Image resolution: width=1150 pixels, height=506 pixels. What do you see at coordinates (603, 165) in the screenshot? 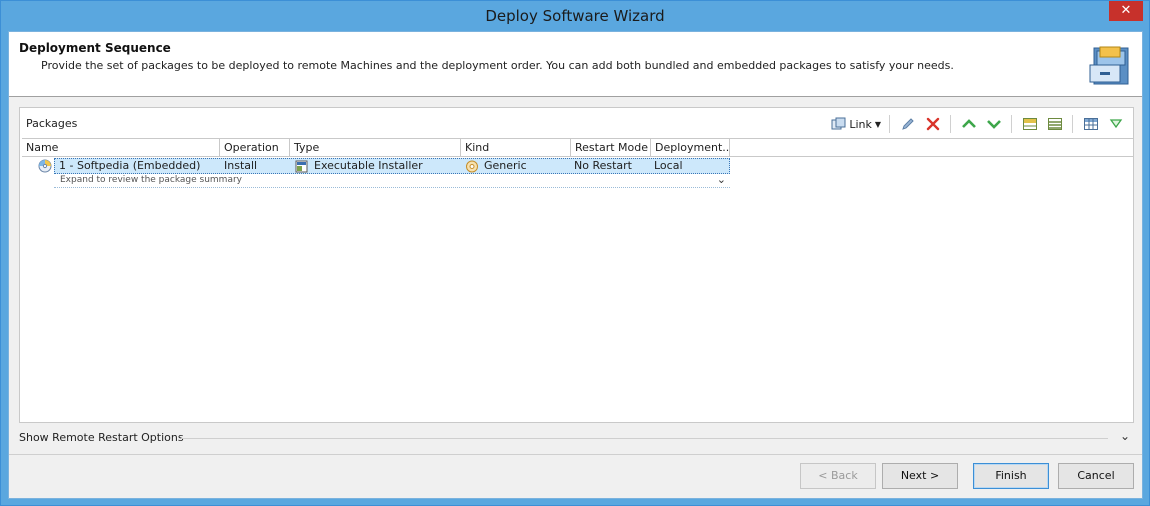
I see `cell-restart-mode: No Restart` at bounding box center [603, 165].